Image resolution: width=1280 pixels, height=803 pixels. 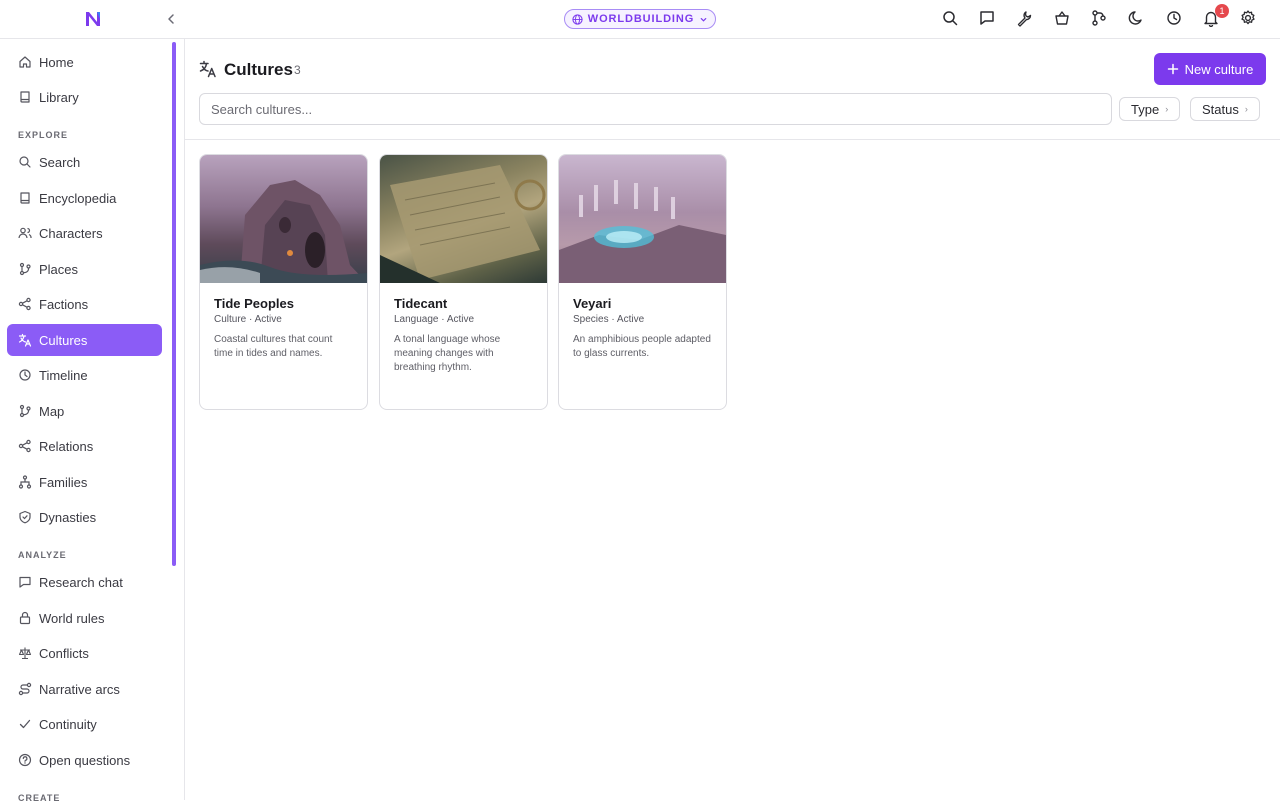 I want to click on sidebar-item-factions: Factions, so click(x=84, y=304).